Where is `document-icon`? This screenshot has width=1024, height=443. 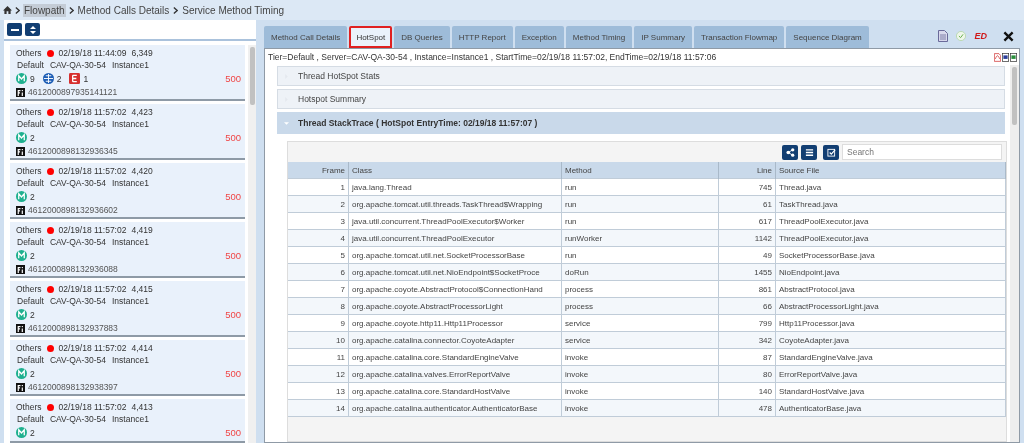
document-icon is located at coordinates (943, 36).